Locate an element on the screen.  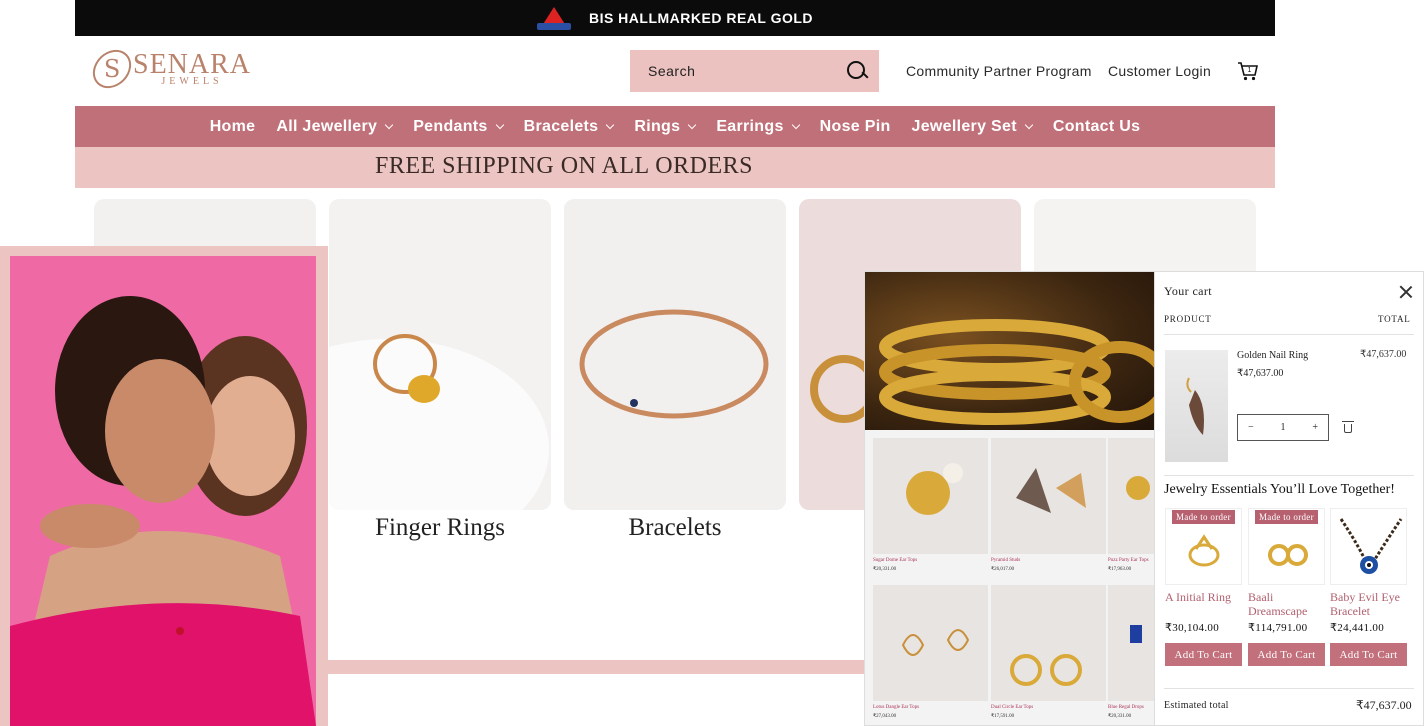
cart-icon: 1 is located at coordinates (1248, 71).